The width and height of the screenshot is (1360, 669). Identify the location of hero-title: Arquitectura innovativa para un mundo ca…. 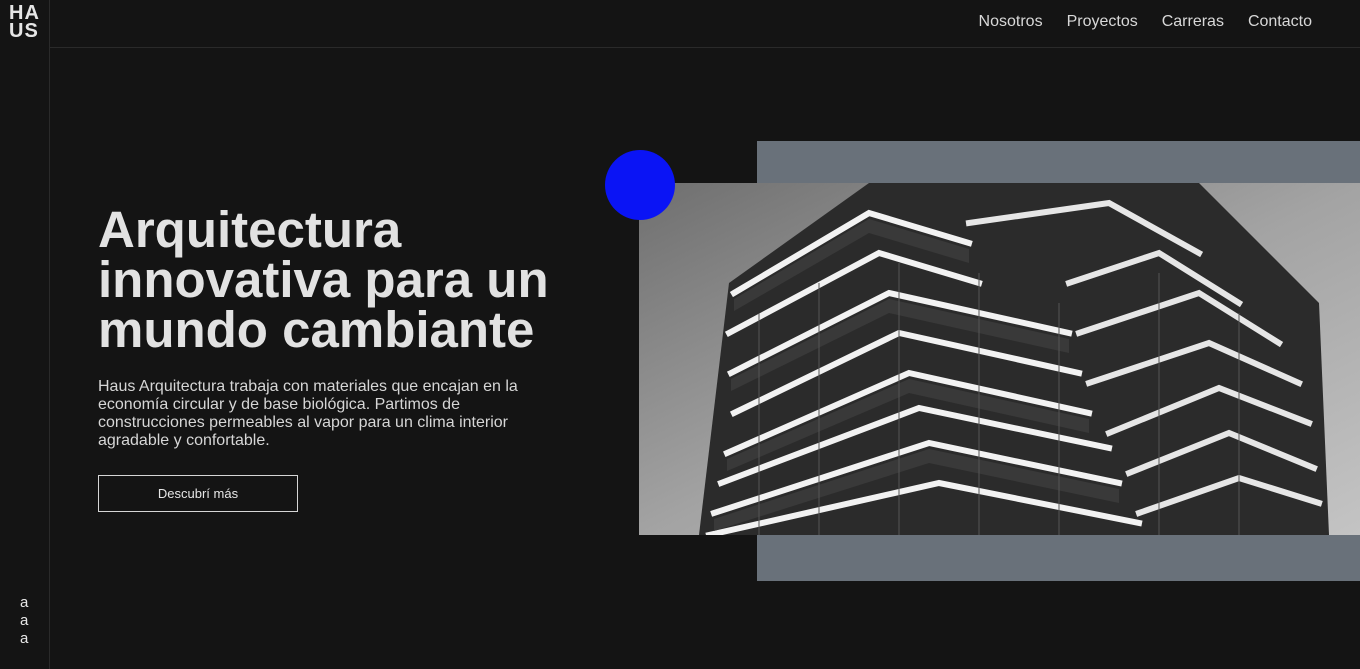
(323, 279).